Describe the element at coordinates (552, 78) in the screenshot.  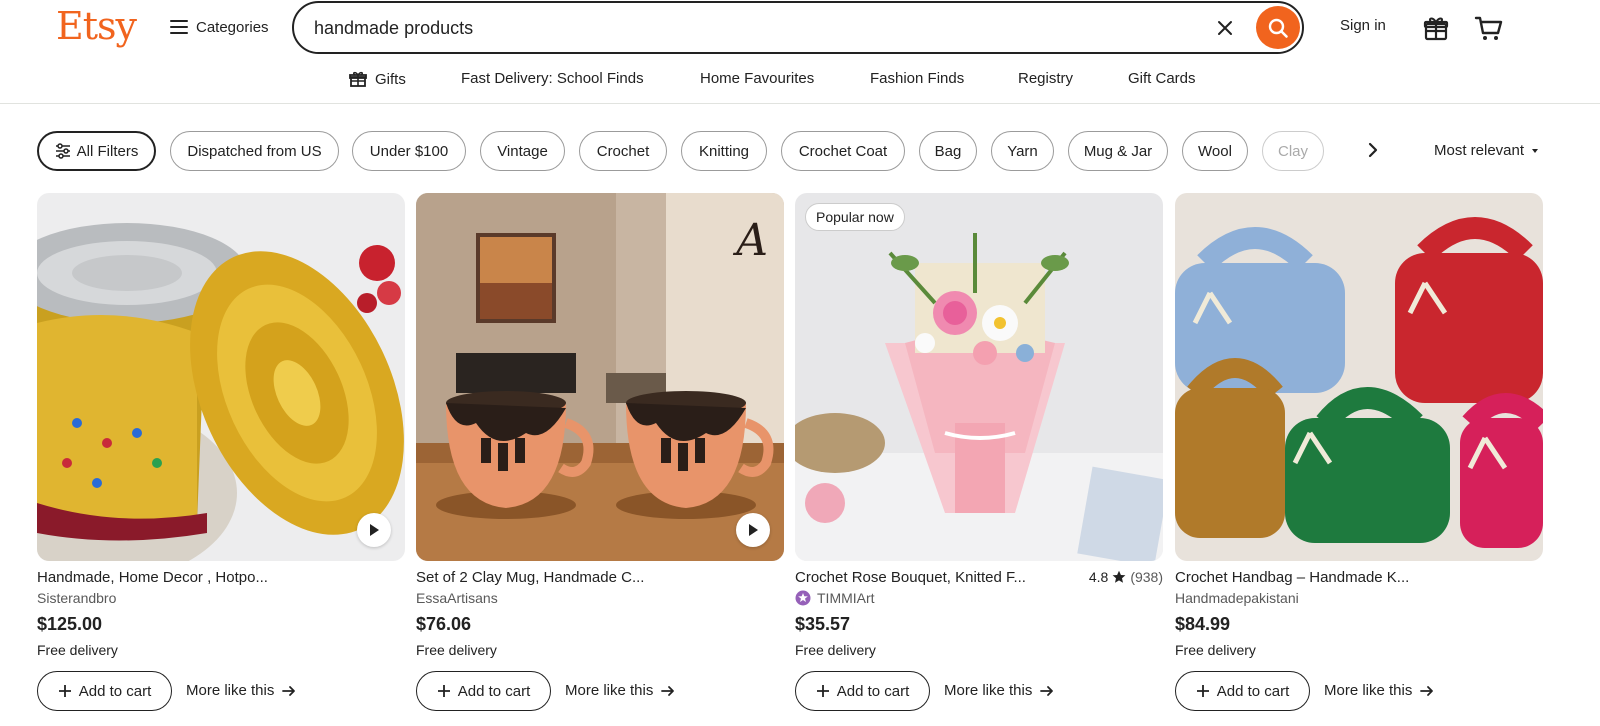
I see `subnav-fast-delivery: Fast Delivery: School Finds` at that location.